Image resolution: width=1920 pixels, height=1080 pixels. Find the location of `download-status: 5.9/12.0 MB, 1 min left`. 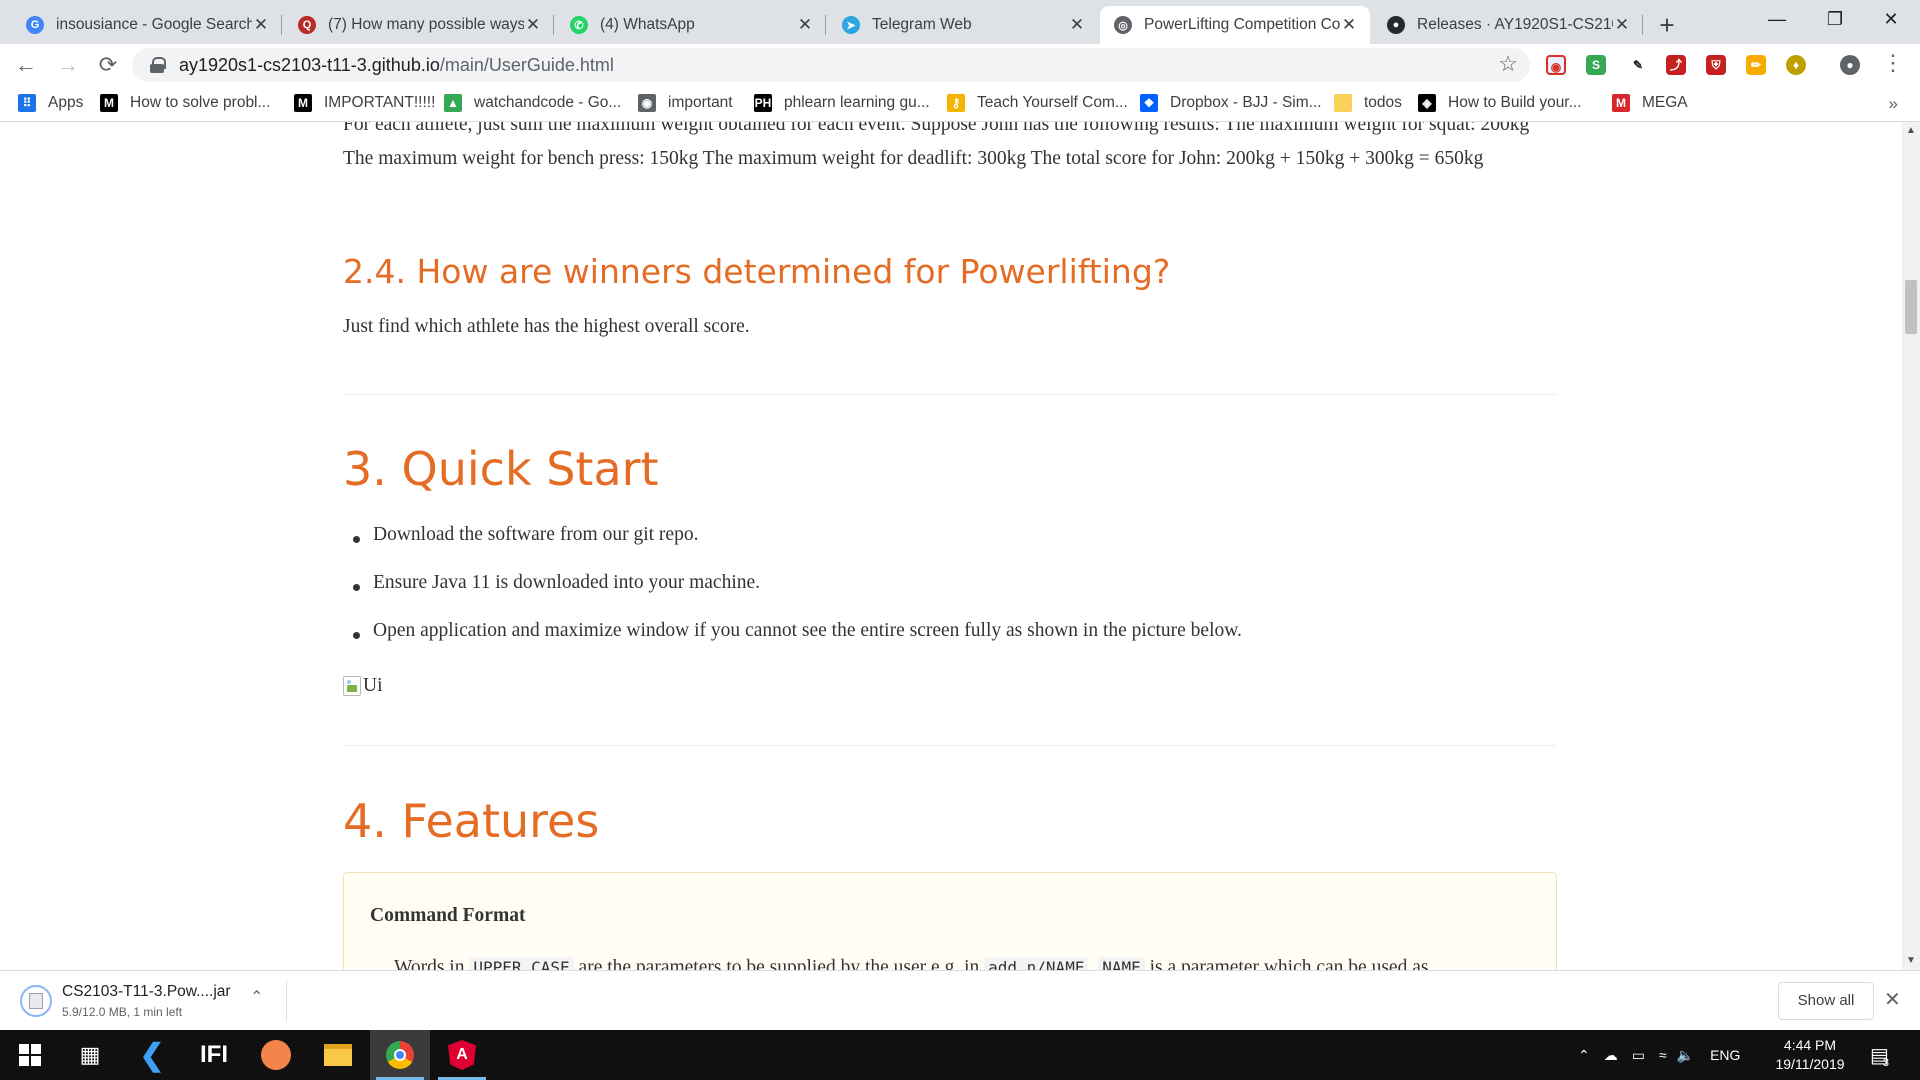

download-status: 5.9/12.0 MB, 1 min left is located at coordinates (122, 1012).